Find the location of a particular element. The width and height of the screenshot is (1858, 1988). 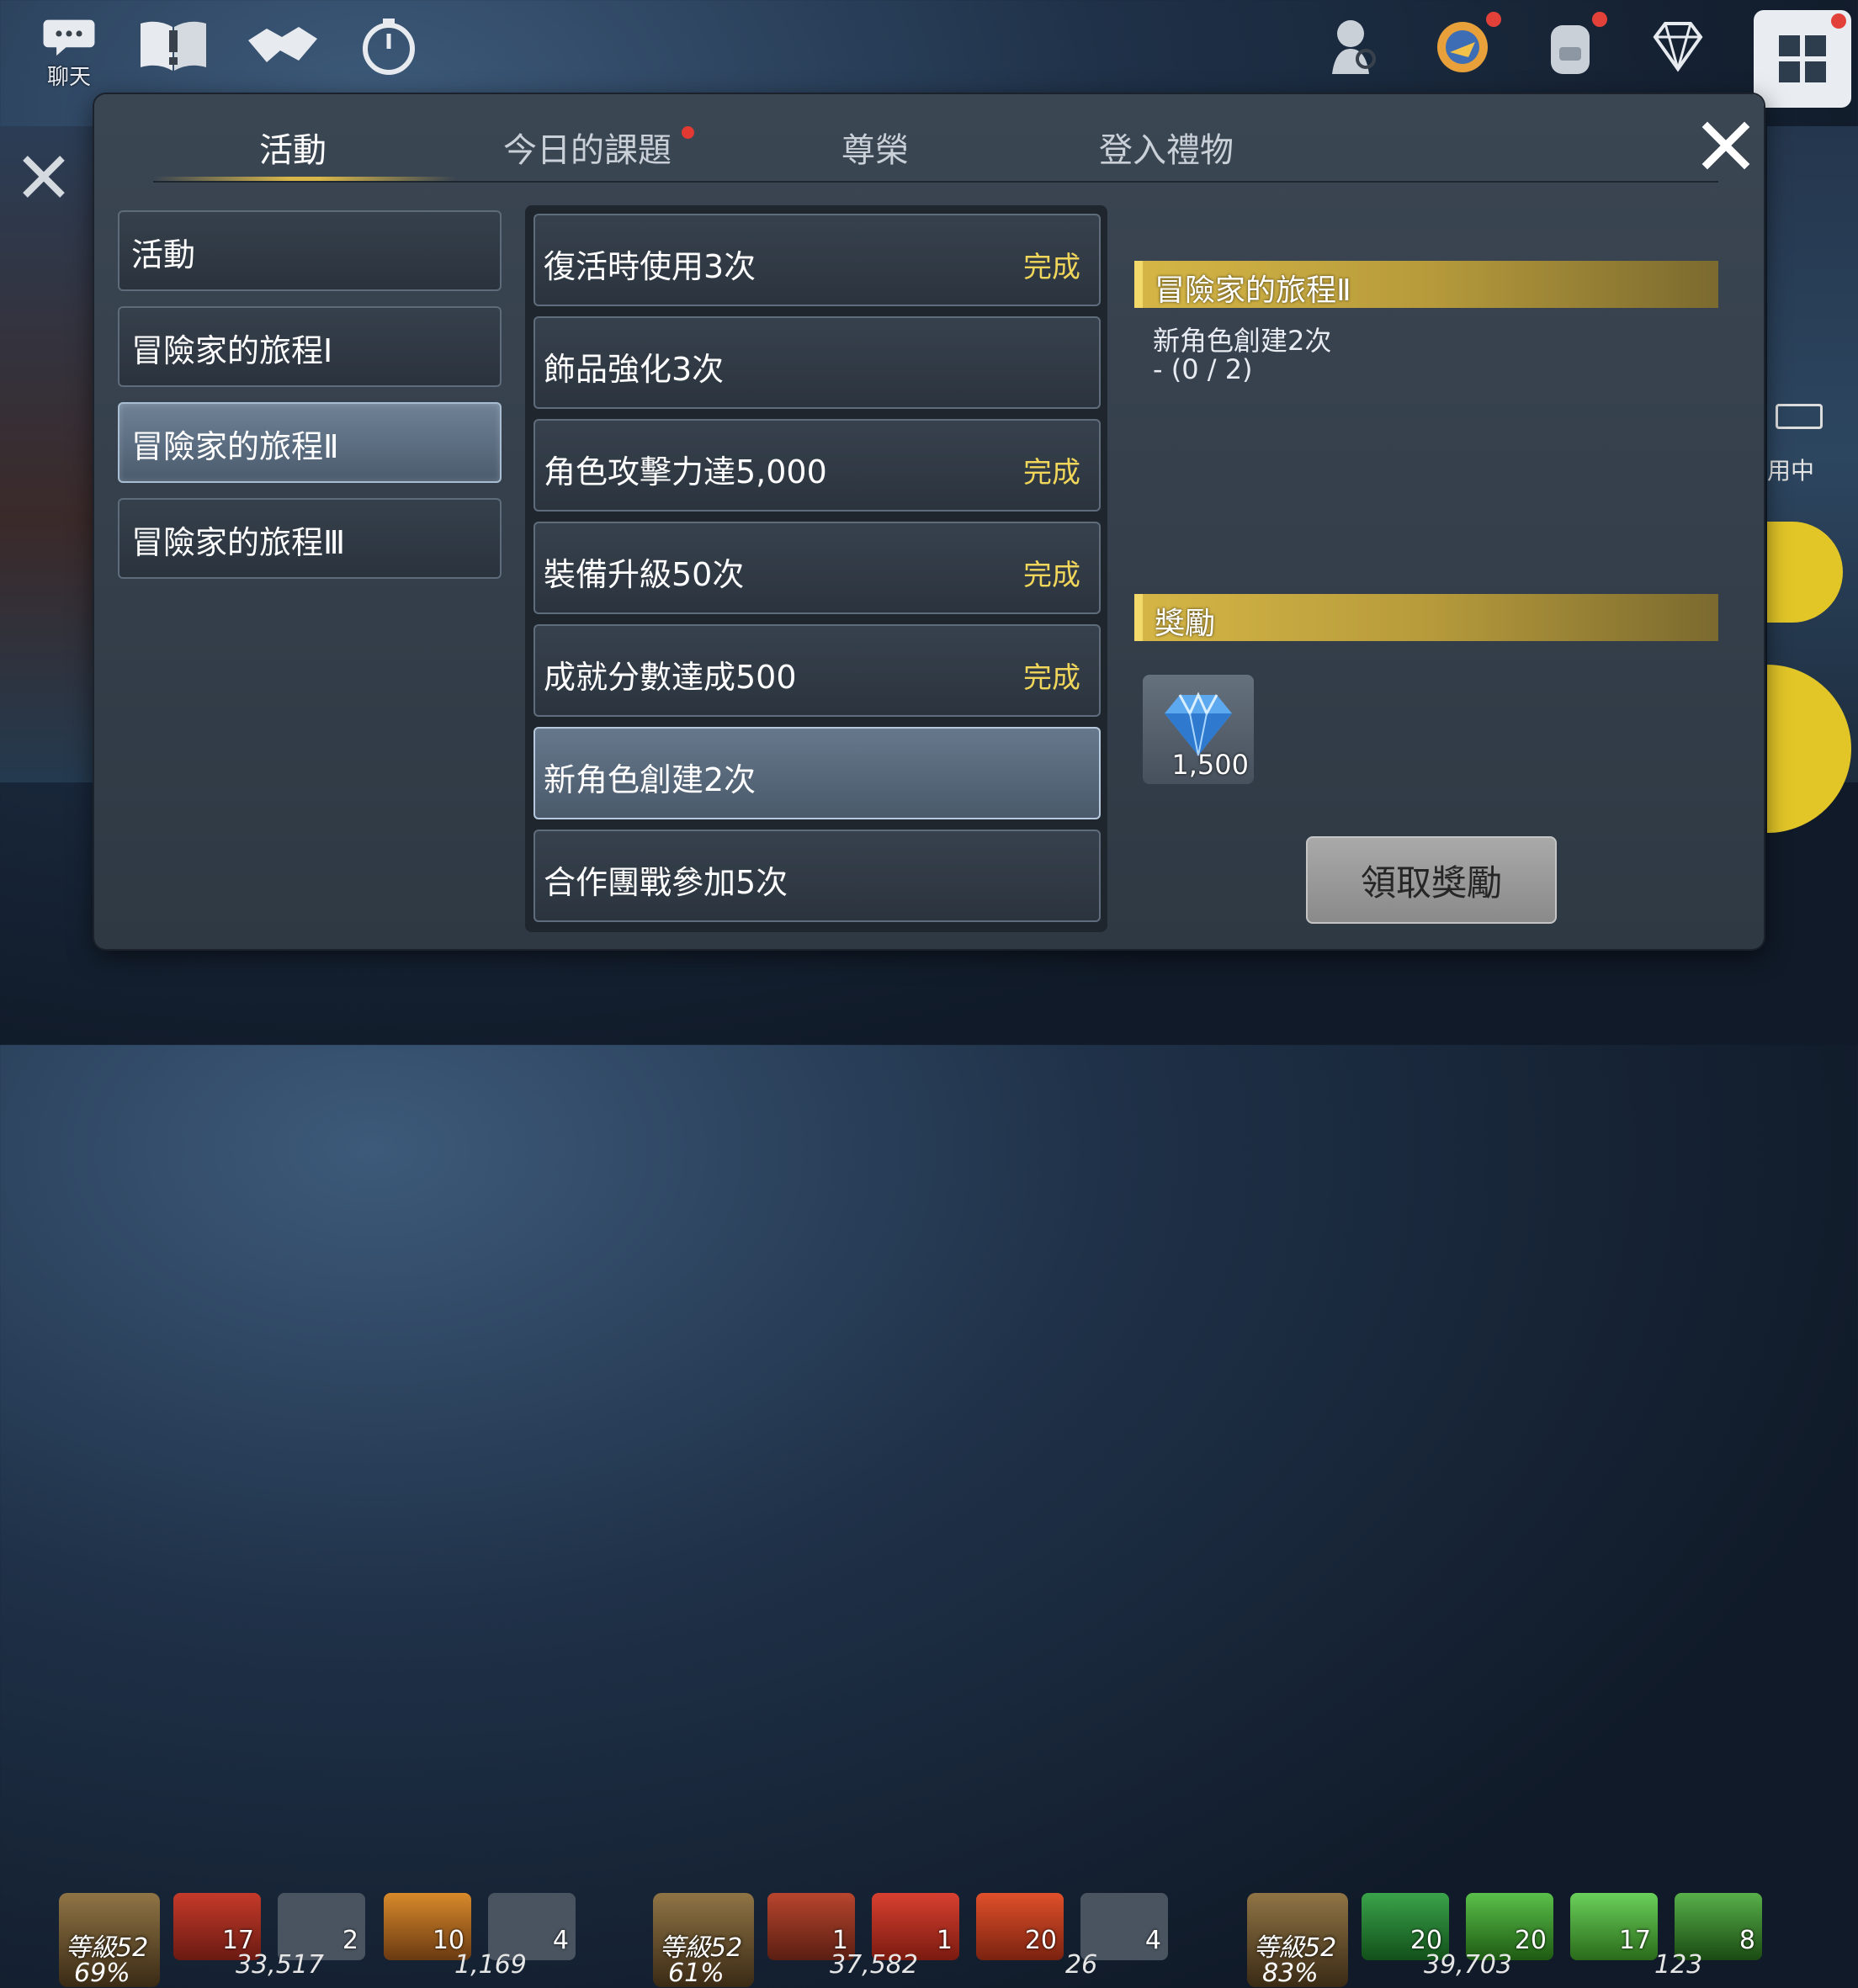

reward-quantity: 1,500 is located at coordinates (1210, 765).